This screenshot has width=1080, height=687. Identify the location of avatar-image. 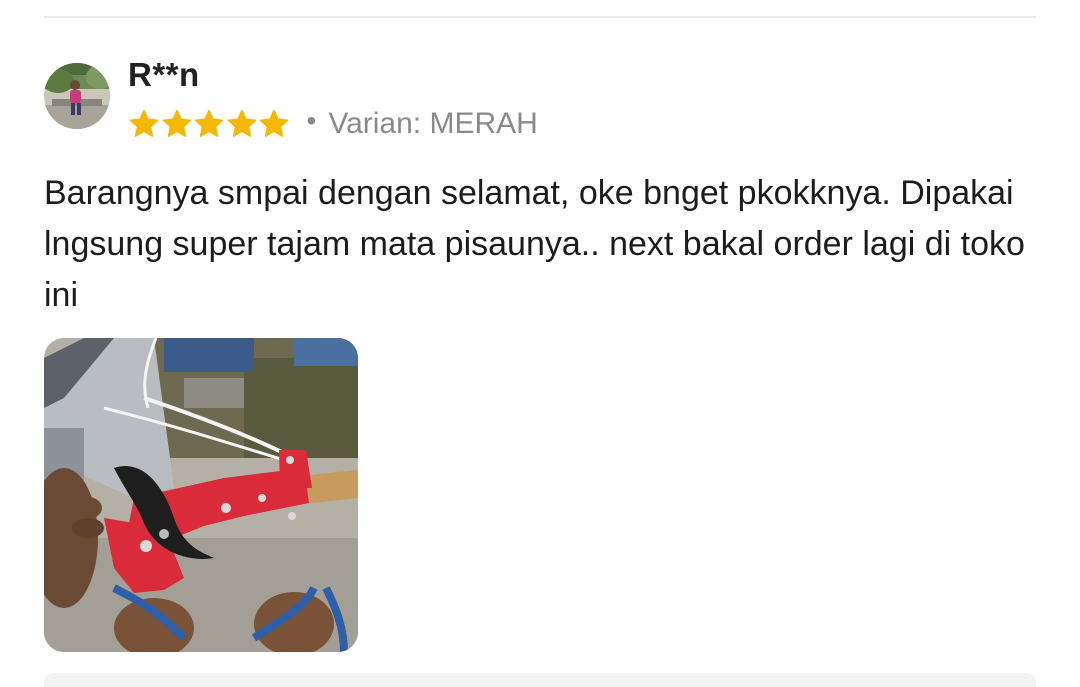
(77, 96).